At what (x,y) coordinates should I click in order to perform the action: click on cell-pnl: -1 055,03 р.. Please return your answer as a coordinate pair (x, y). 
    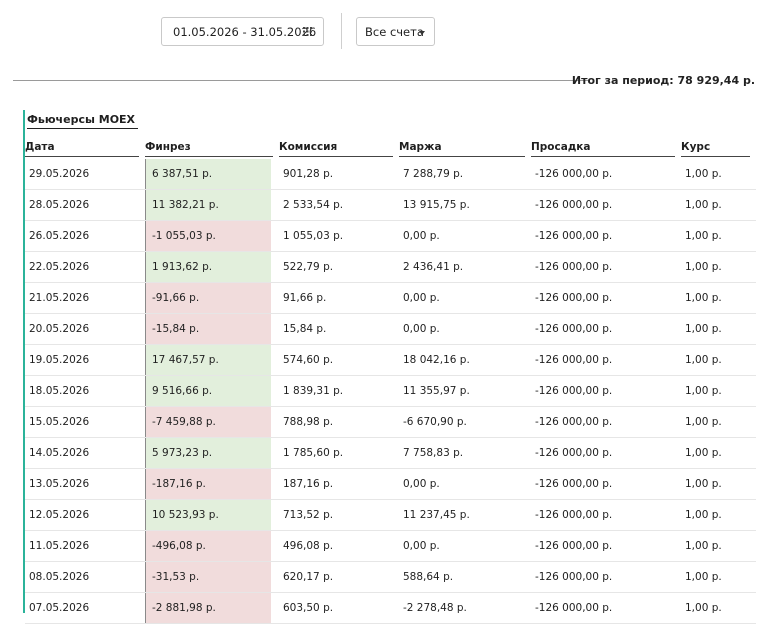
    Looking at the image, I should click on (212, 236).